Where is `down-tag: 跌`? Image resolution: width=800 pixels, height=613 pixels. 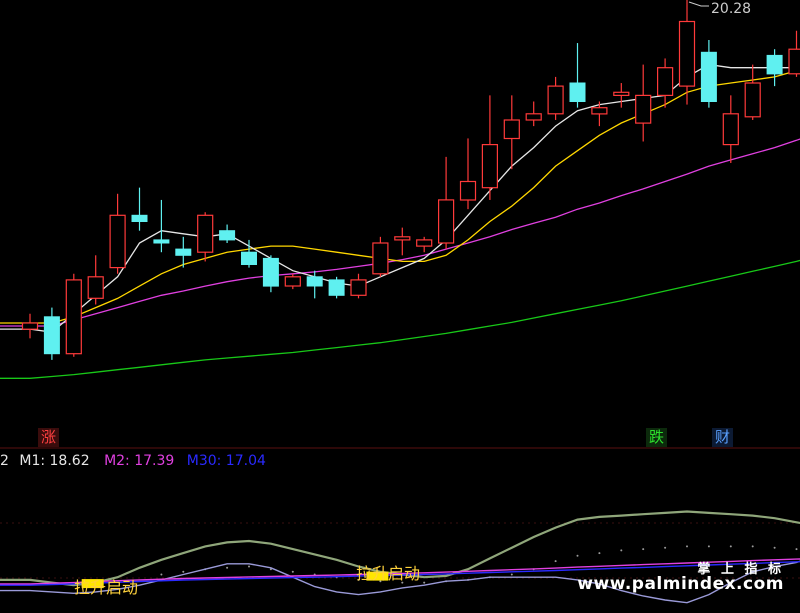 down-tag: 跌 is located at coordinates (656, 437).